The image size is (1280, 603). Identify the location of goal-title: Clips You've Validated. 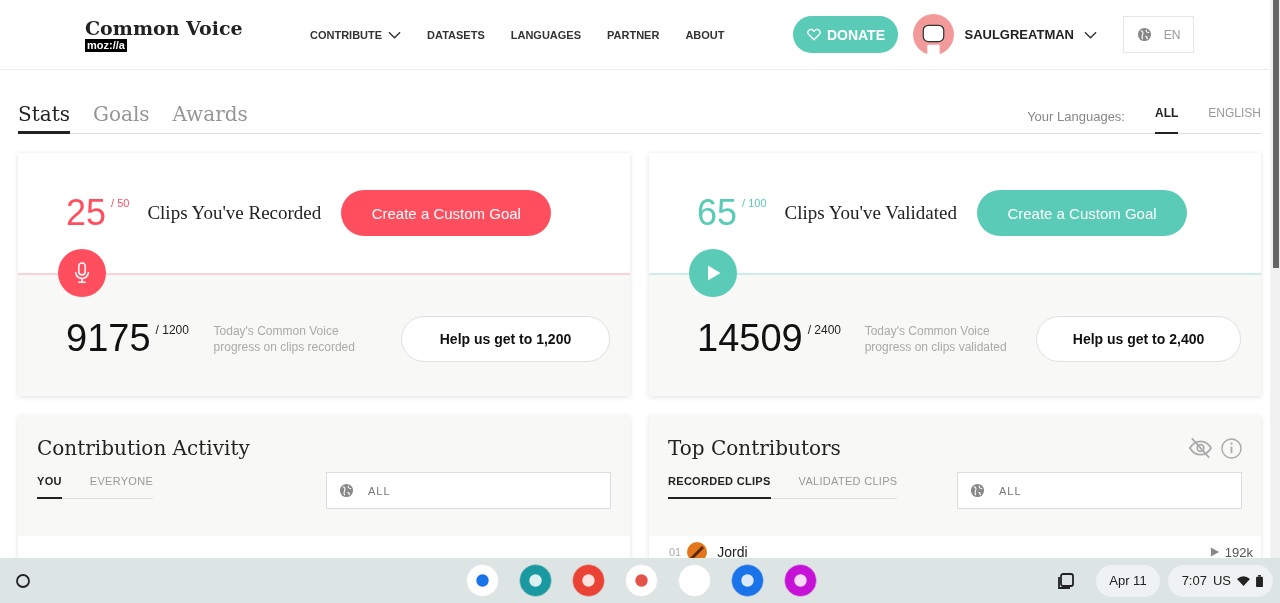
(871, 213).